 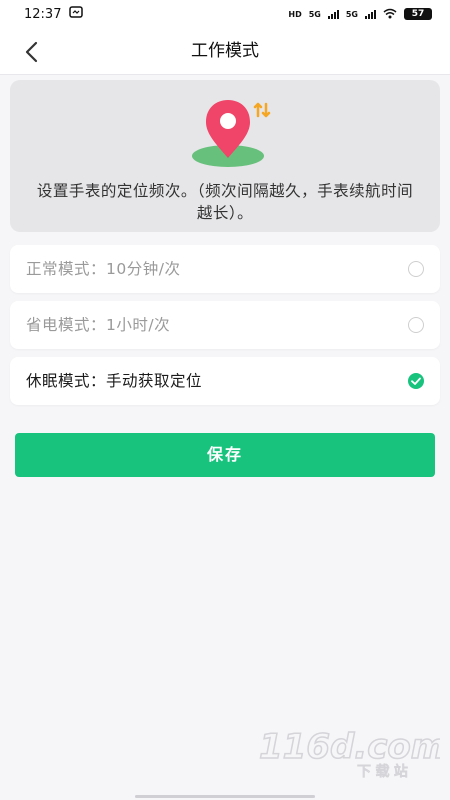 What do you see at coordinates (231, 133) in the screenshot?
I see `location-pin-icon` at bounding box center [231, 133].